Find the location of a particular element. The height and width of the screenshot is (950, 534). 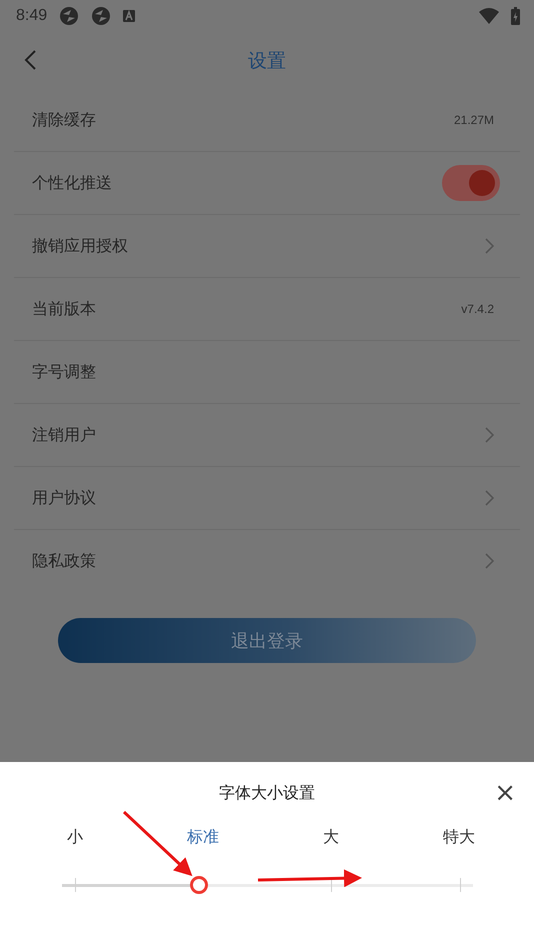

setting-value: v7.4.2 is located at coordinates (477, 309).